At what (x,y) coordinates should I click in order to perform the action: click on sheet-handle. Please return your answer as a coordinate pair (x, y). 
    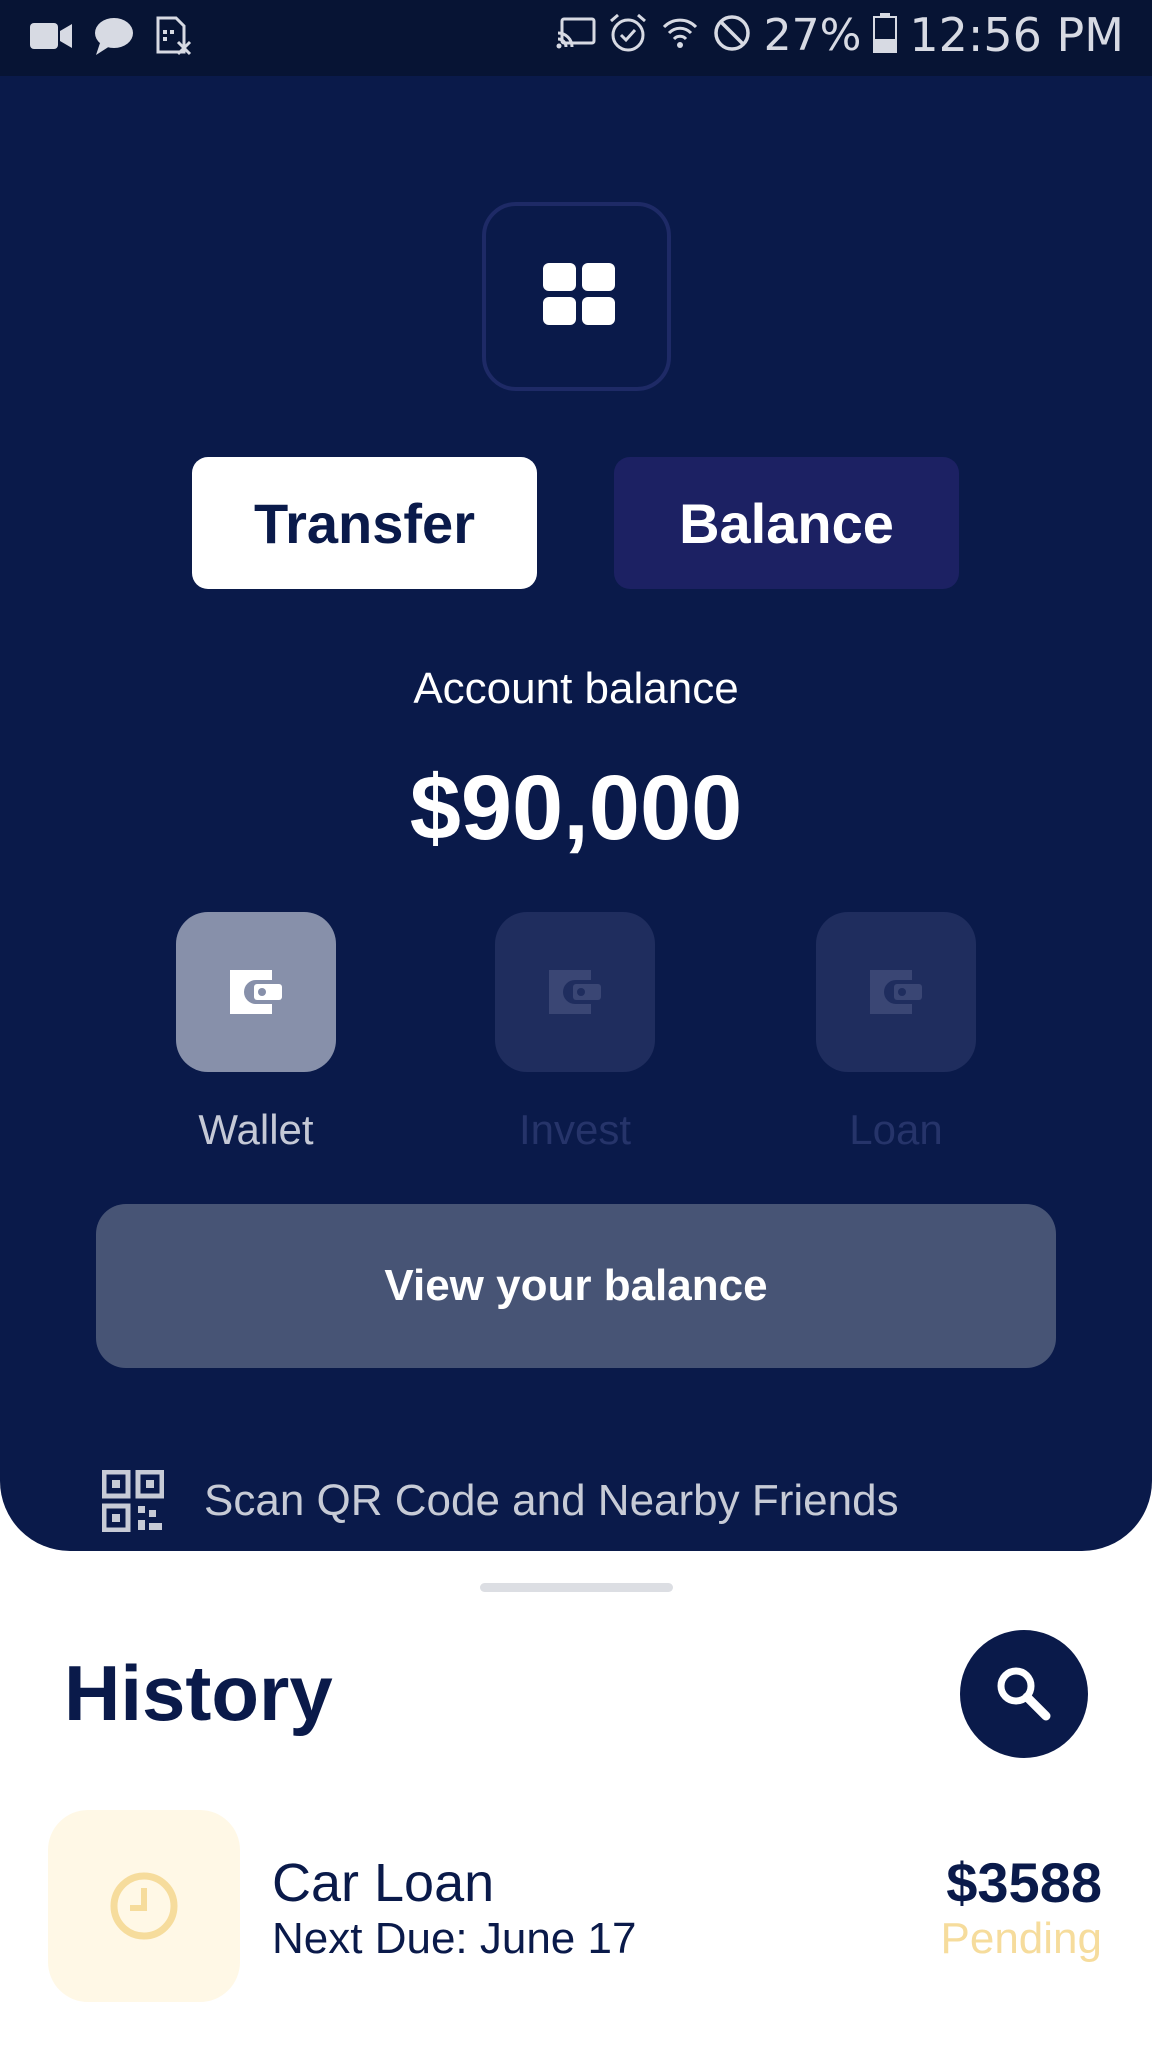
    Looking at the image, I should click on (576, 1587).